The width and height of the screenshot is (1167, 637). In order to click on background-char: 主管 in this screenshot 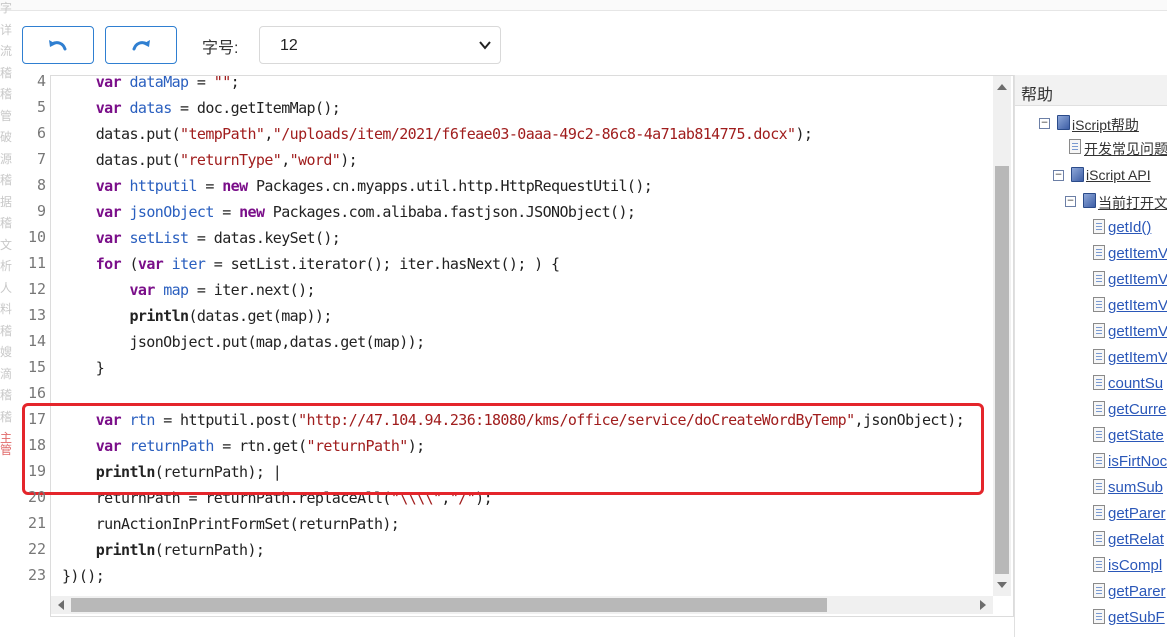, I will do `click(6, 444)`.